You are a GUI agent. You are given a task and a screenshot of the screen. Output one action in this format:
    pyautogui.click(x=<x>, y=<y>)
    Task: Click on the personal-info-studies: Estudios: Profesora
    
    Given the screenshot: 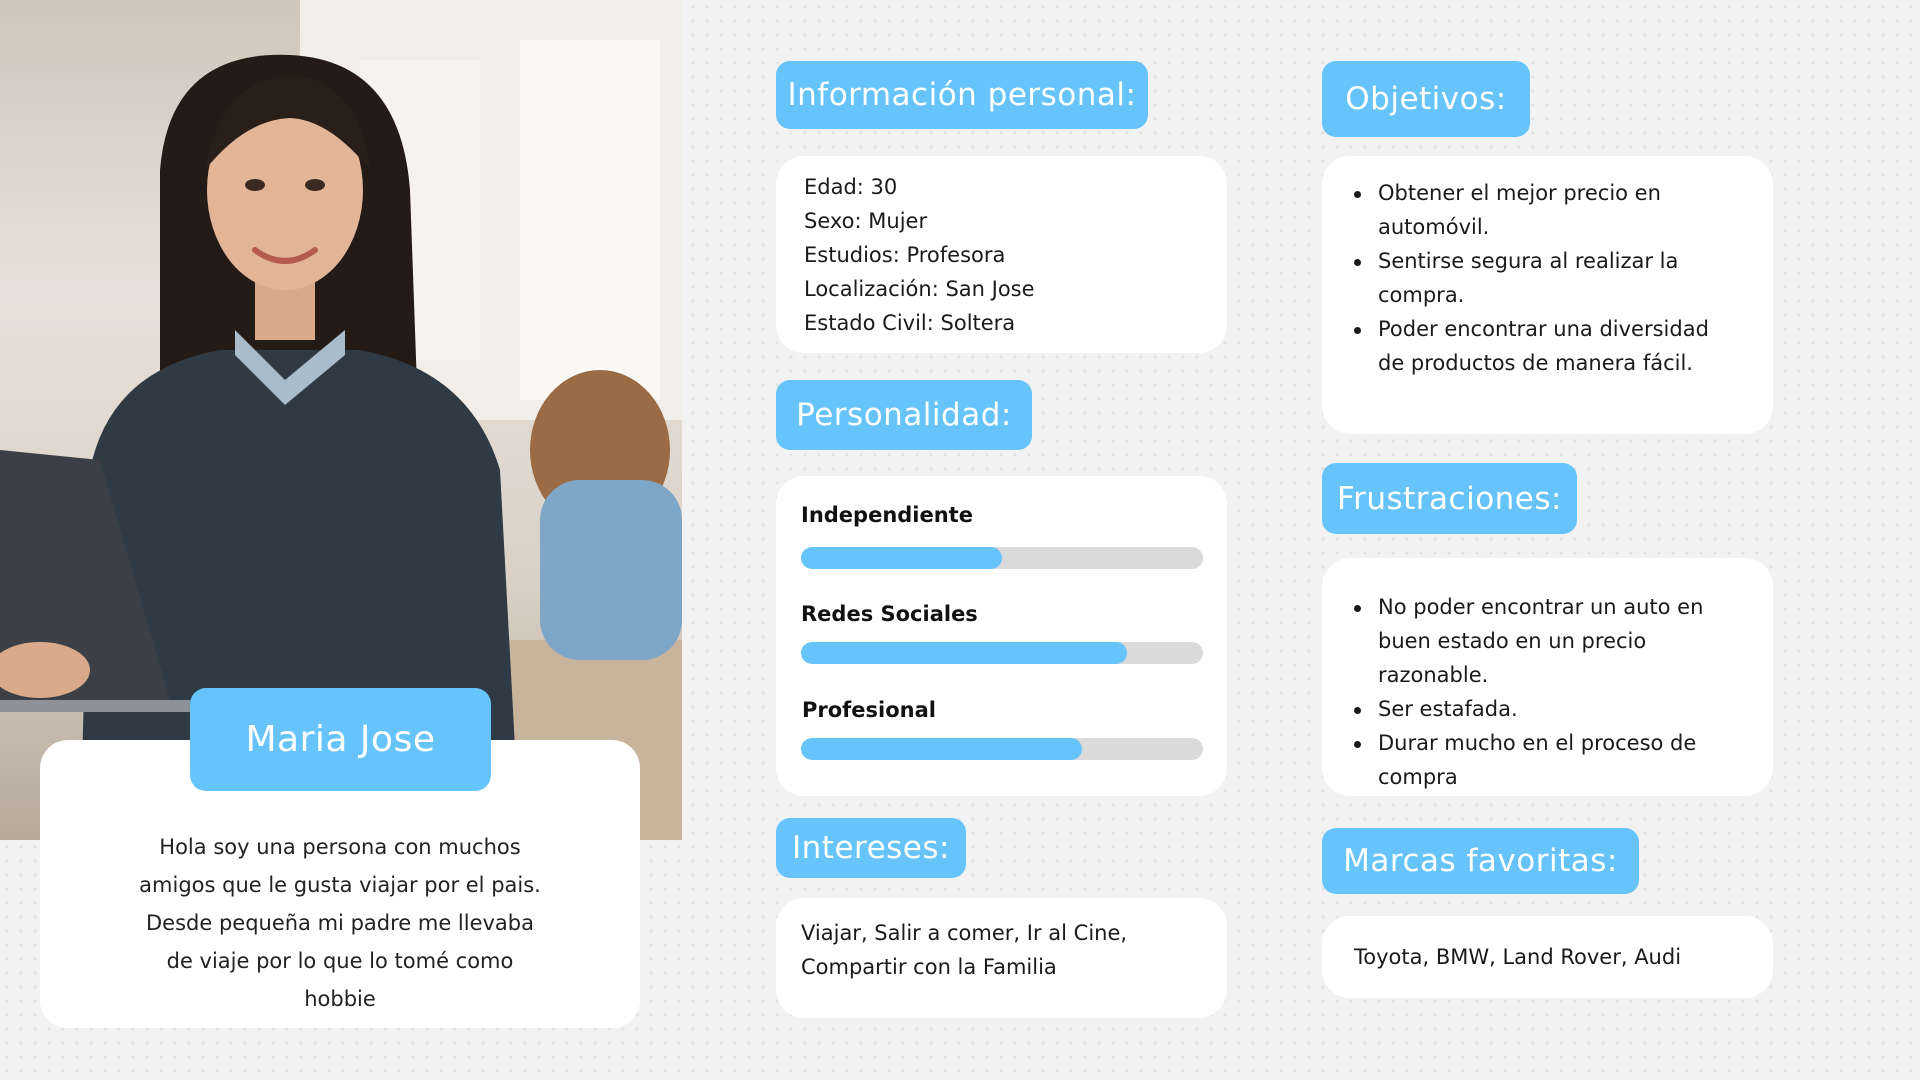 What is the action you would take?
    pyautogui.click(x=905, y=255)
    